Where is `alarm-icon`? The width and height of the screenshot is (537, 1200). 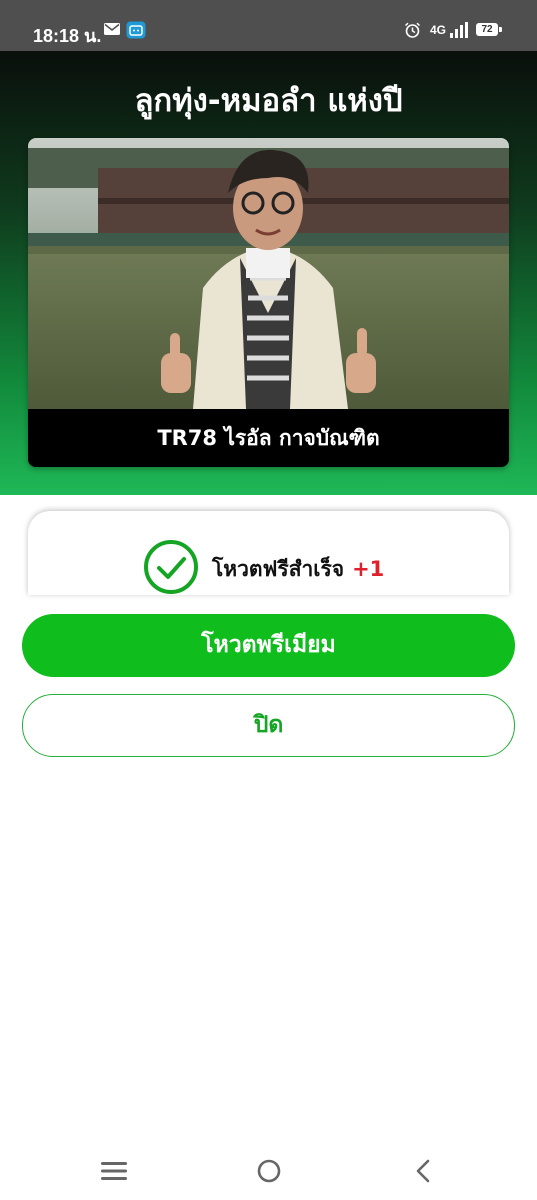 alarm-icon is located at coordinates (412, 30).